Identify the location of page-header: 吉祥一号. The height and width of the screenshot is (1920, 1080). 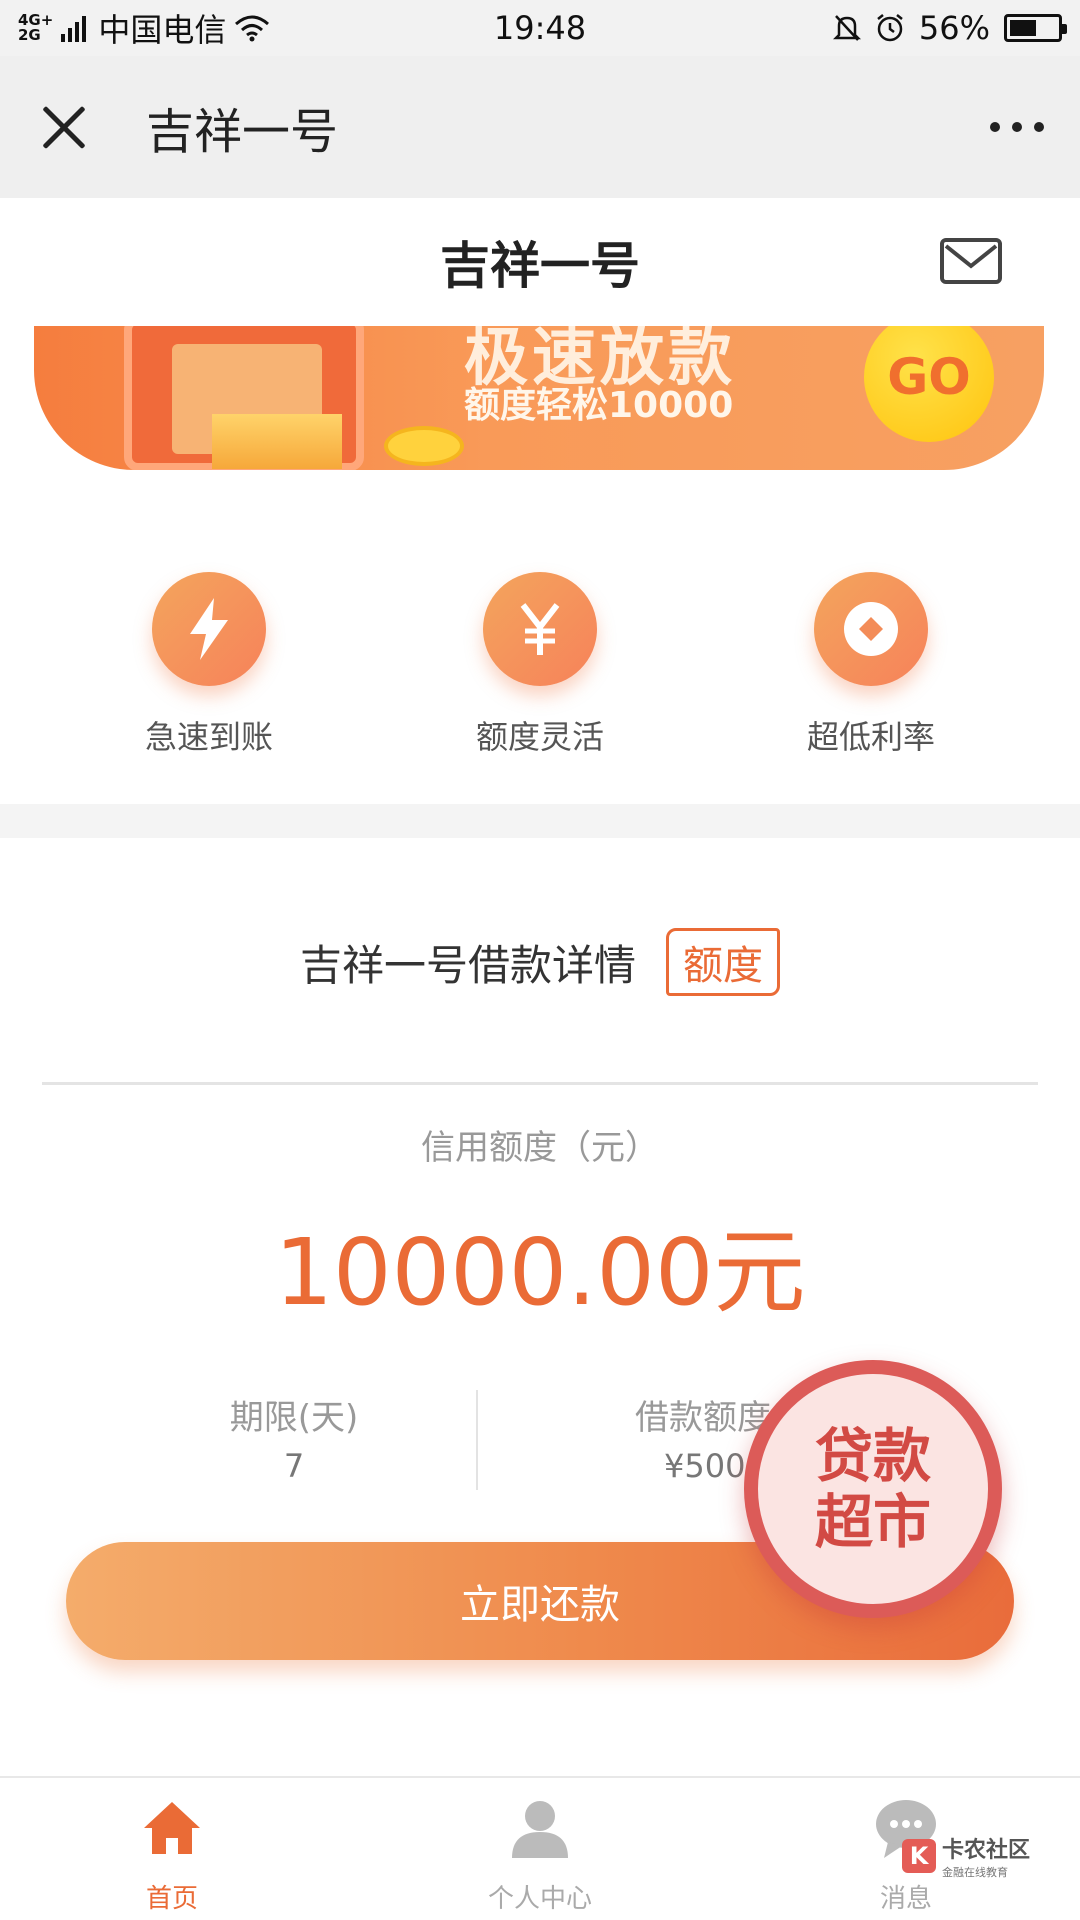
(540, 262).